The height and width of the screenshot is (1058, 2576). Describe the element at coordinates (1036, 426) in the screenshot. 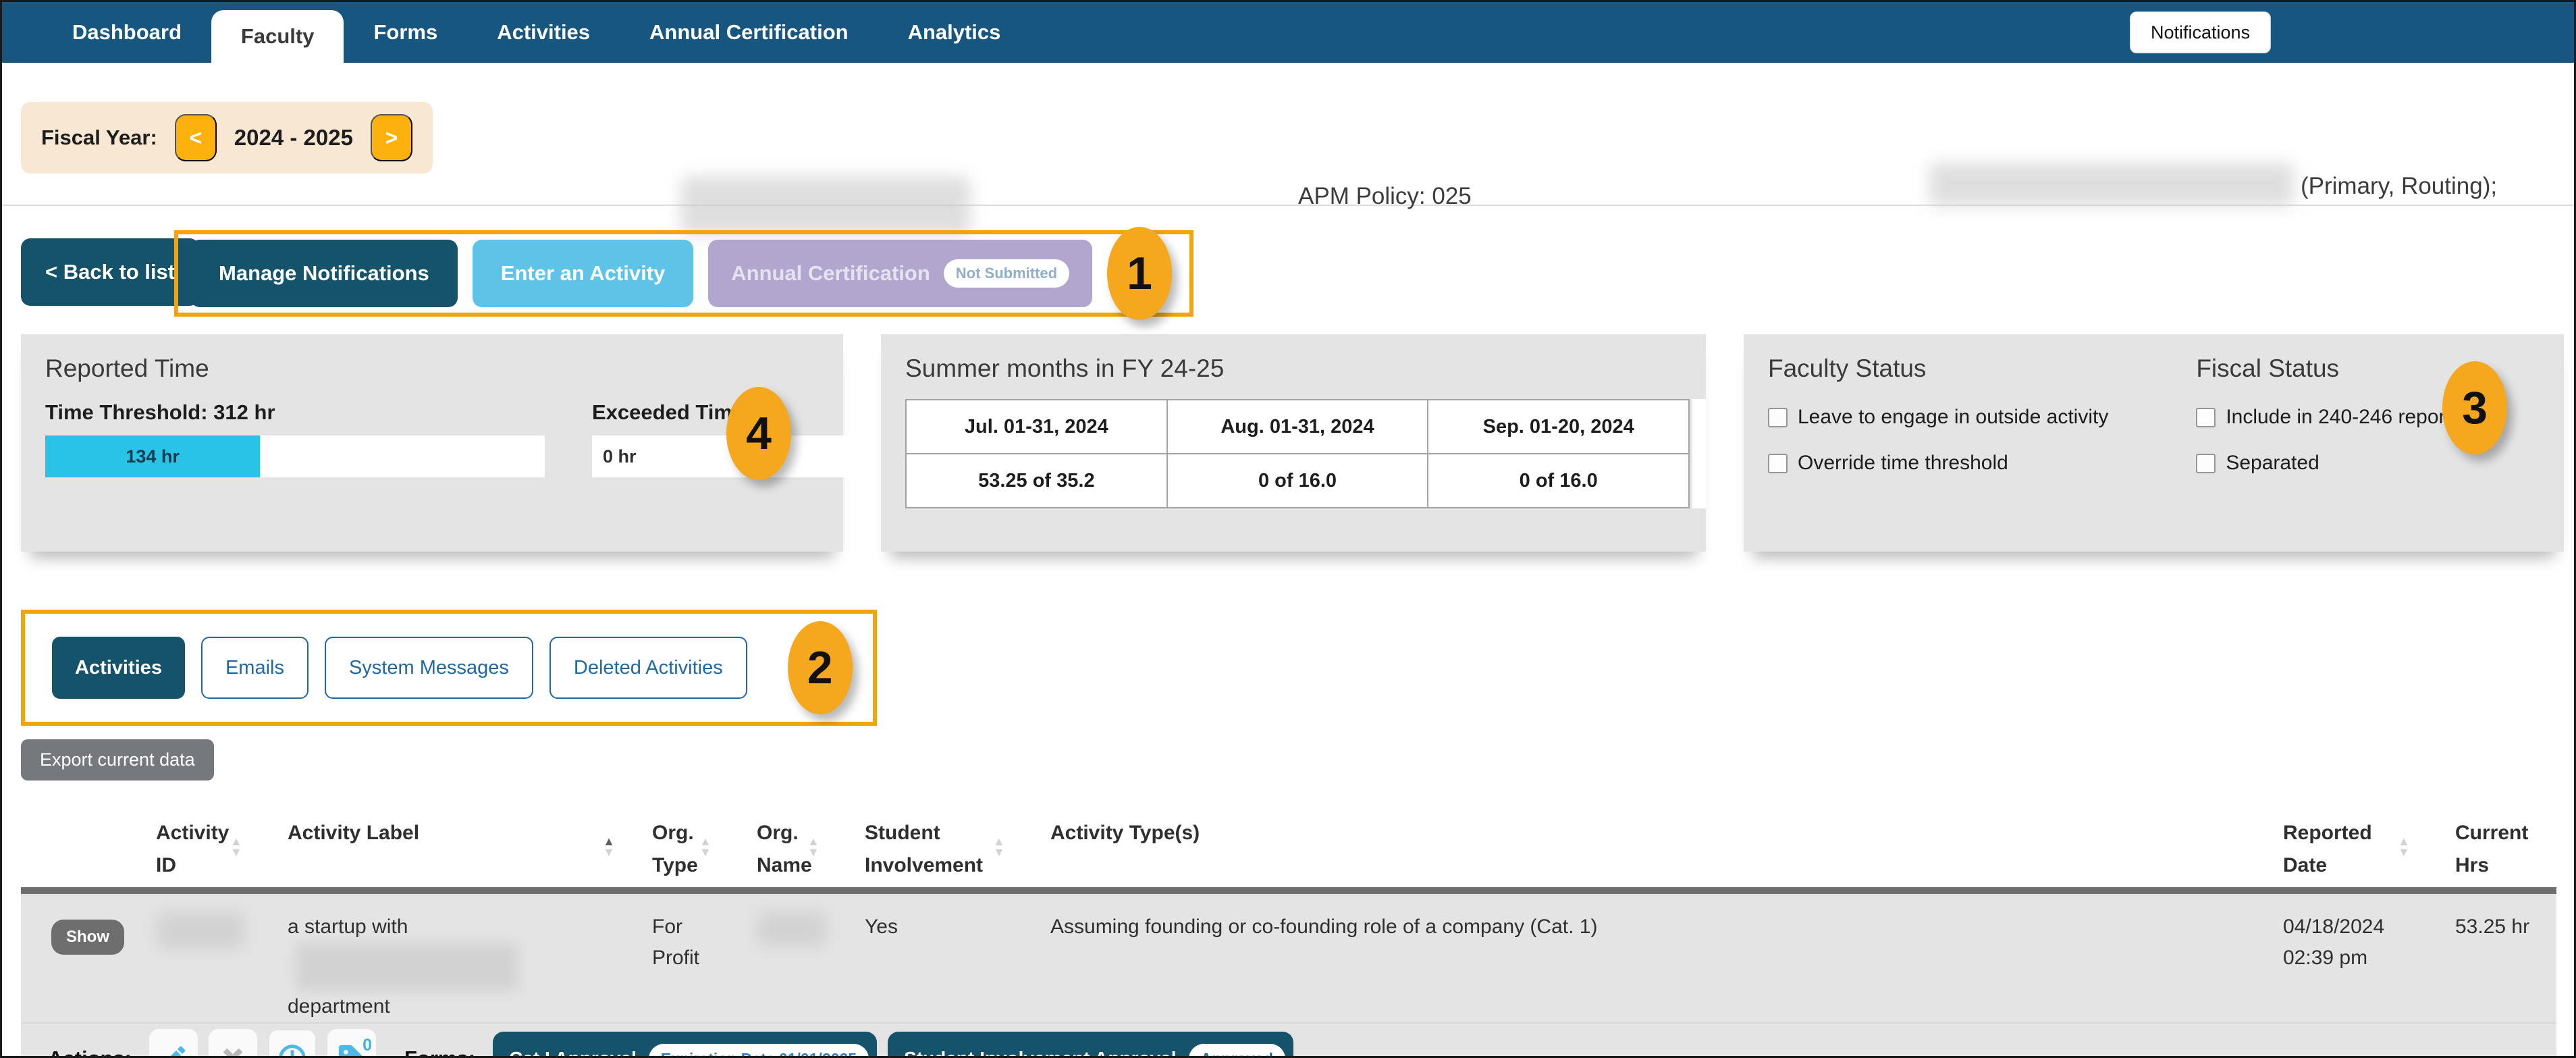

I see `summer-col-jul: Jul. 01-31, 2024` at that location.